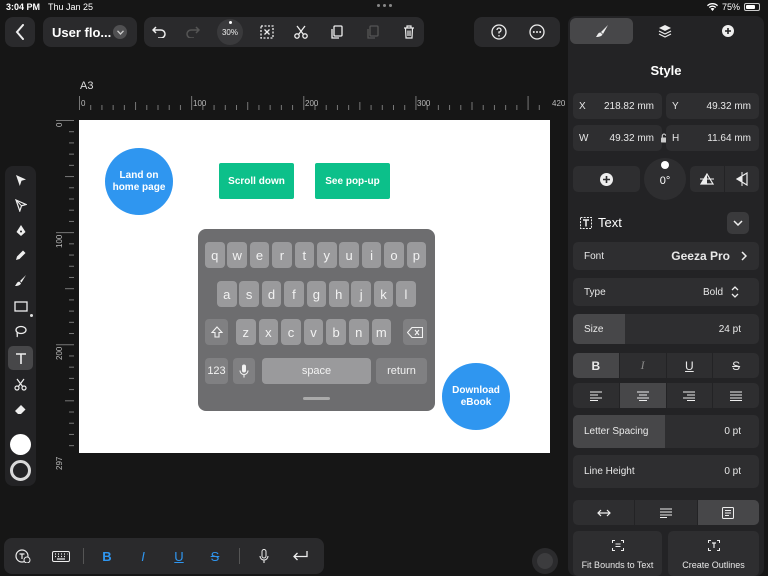  Describe the element at coordinates (301, 32) in the screenshot. I see `cut-button` at that location.